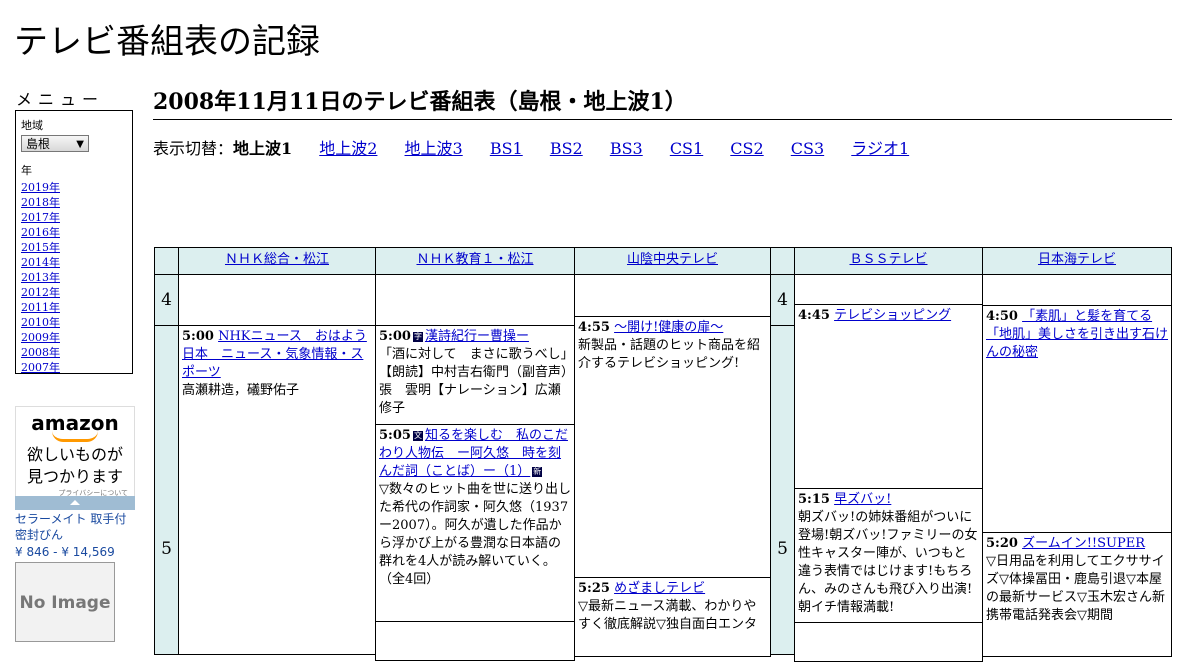  What do you see at coordinates (667, 615) in the screenshot?
I see `program-desc: ▽最新ニュース満載、わかりやすく徹底解説▽独自面白エンタ` at bounding box center [667, 615].